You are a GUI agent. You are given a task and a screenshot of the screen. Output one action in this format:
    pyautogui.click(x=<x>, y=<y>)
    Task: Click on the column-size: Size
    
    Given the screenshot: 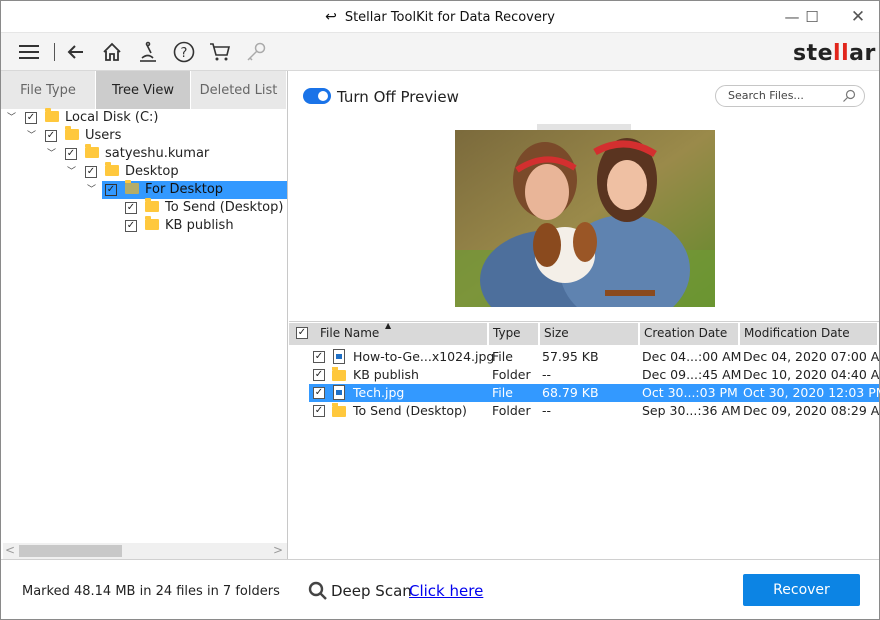 What is the action you would take?
    pyautogui.click(x=590, y=334)
    